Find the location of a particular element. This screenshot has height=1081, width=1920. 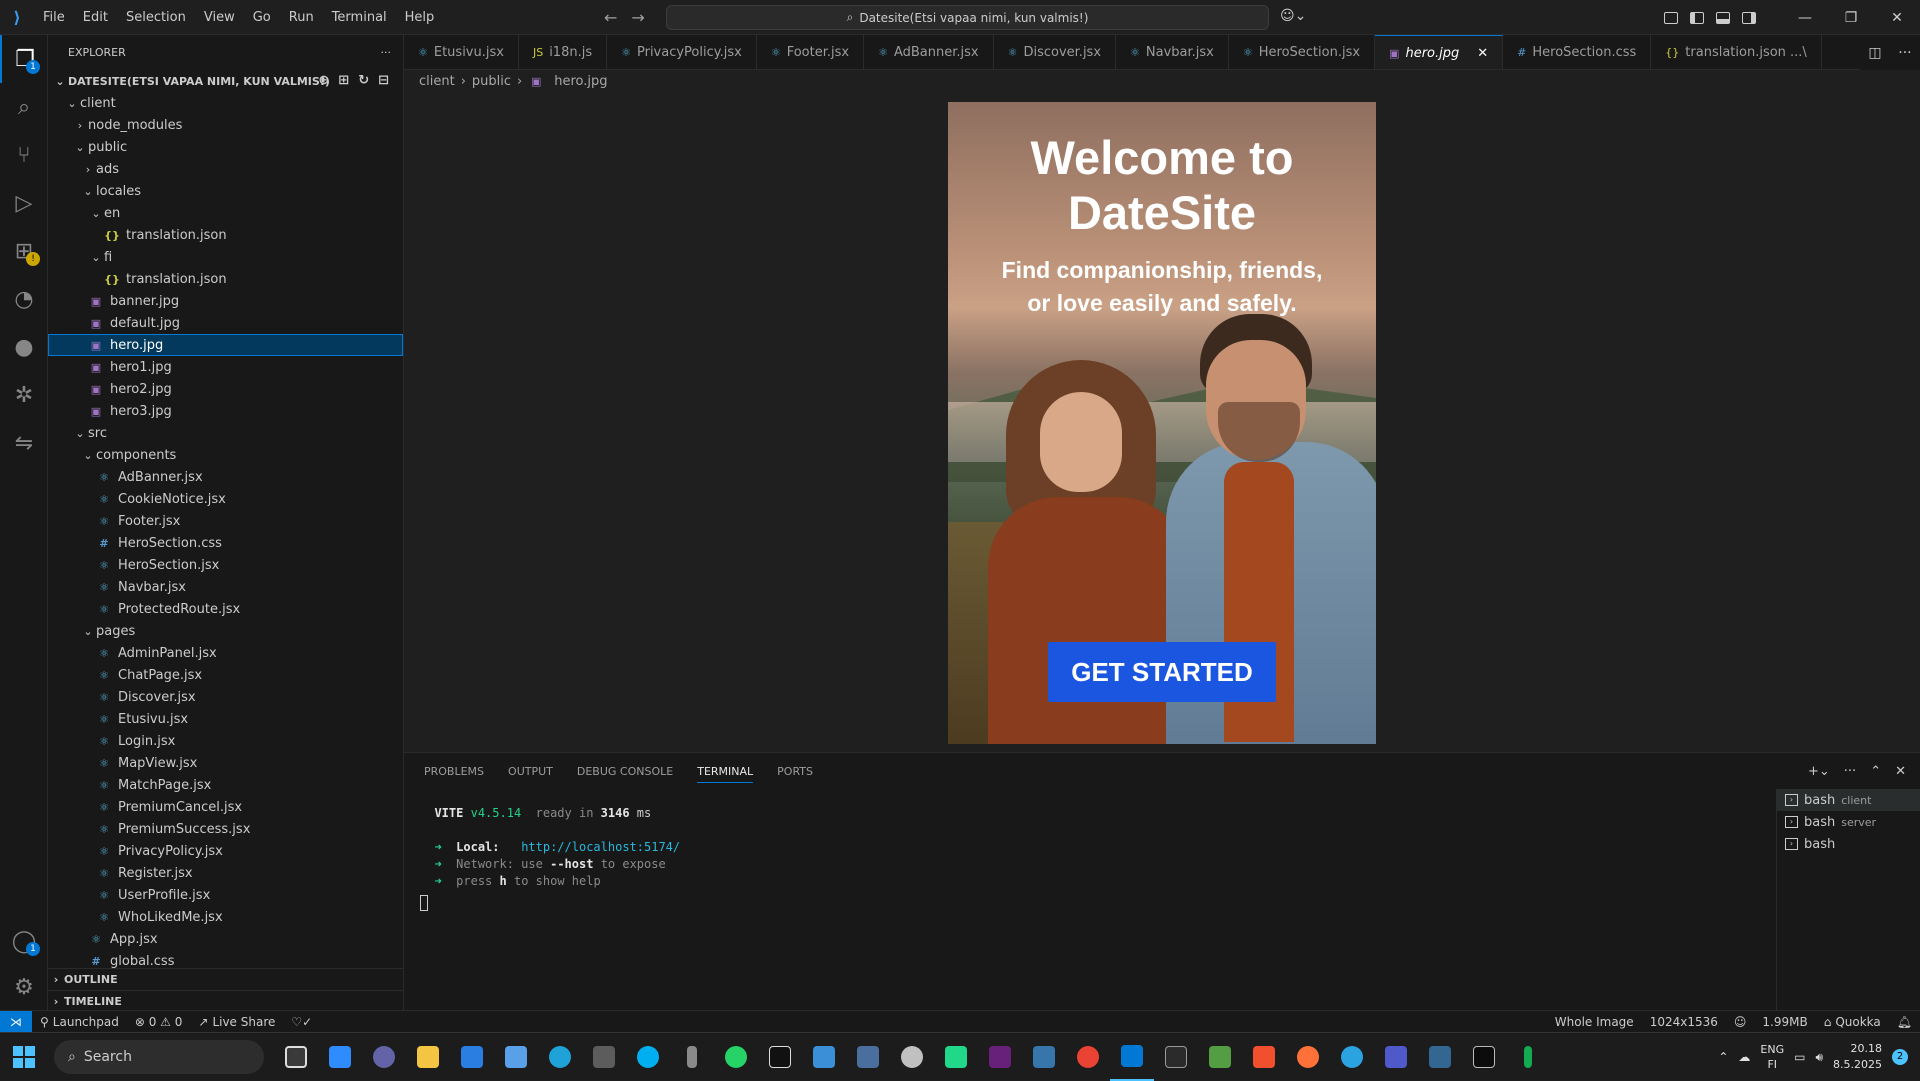

close-icon: ✕ is located at coordinates (1482, 53).